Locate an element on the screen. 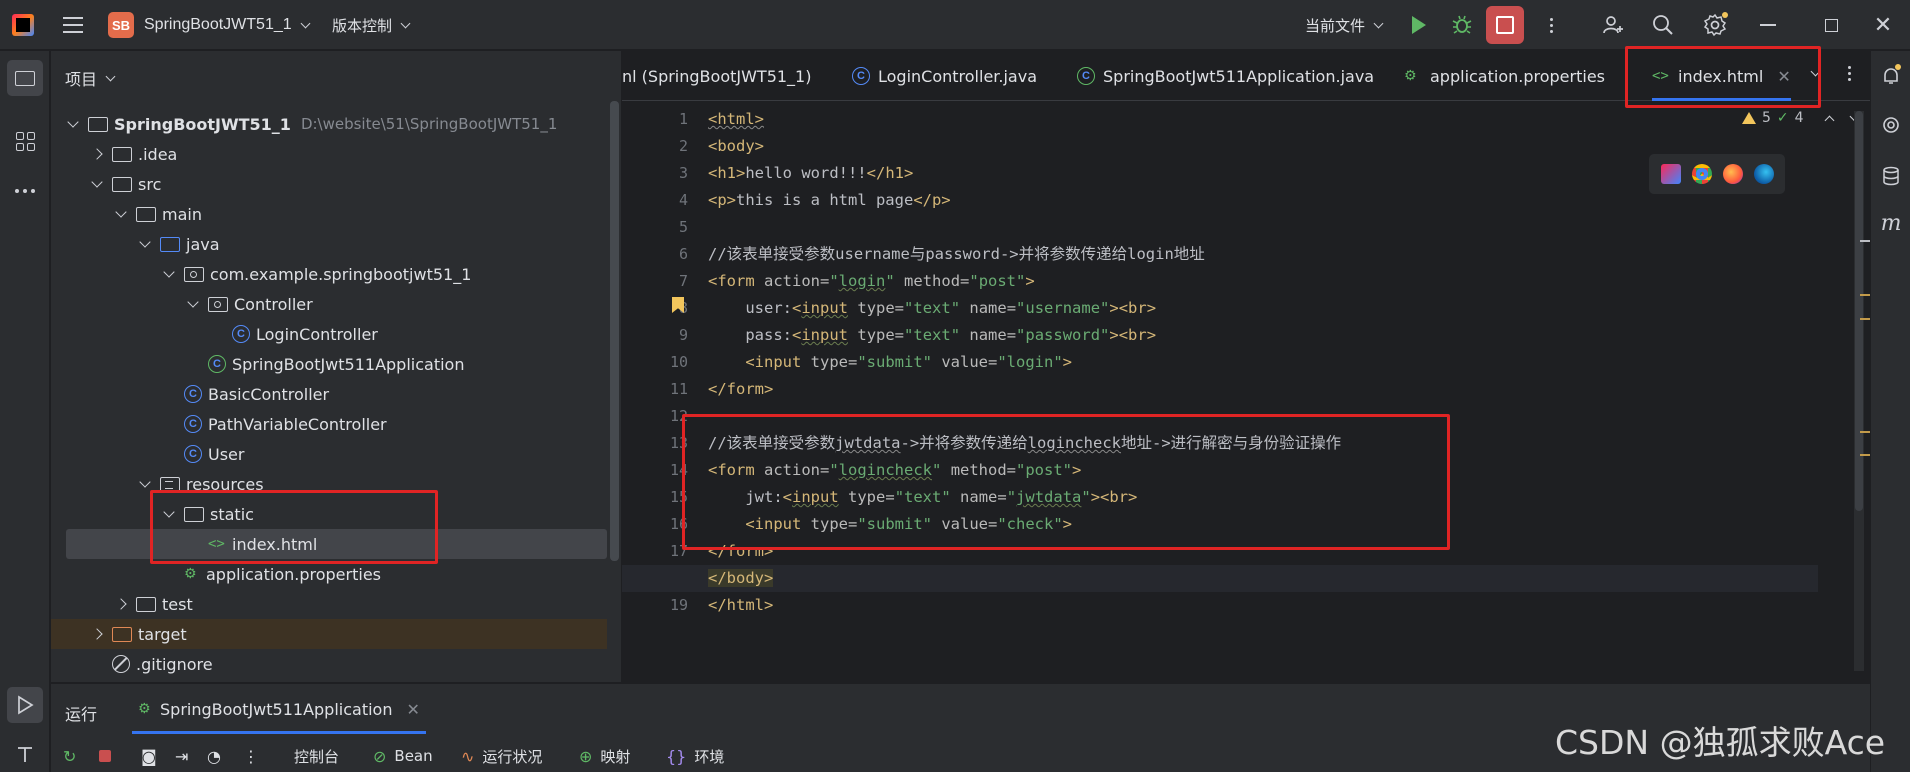 The height and width of the screenshot is (772, 1910). project-tool-button is located at coordinates (25, 78).